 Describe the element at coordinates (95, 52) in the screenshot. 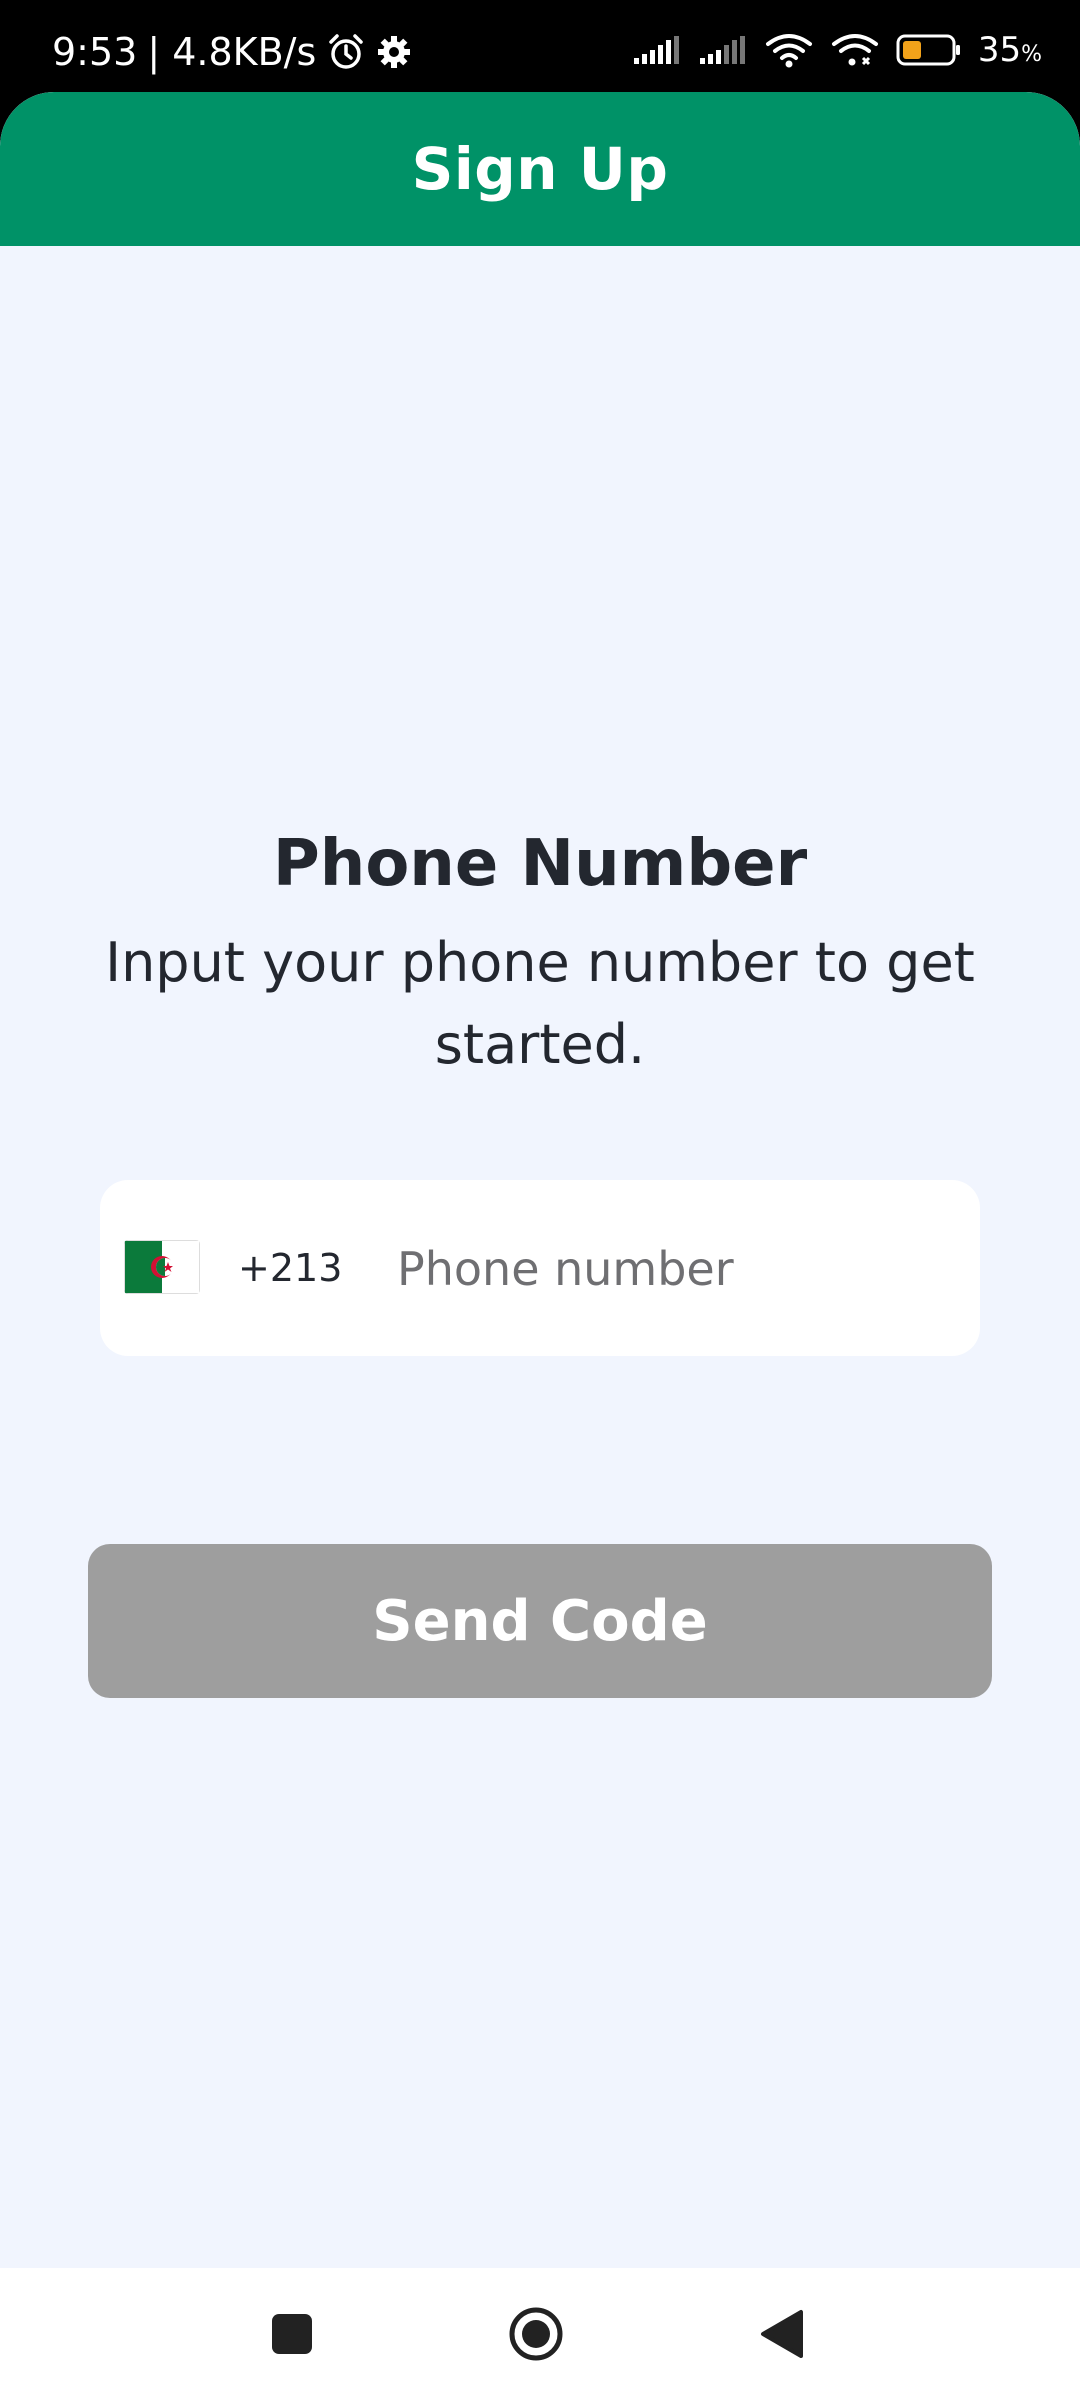

I see `clock: 9:53` at that location.